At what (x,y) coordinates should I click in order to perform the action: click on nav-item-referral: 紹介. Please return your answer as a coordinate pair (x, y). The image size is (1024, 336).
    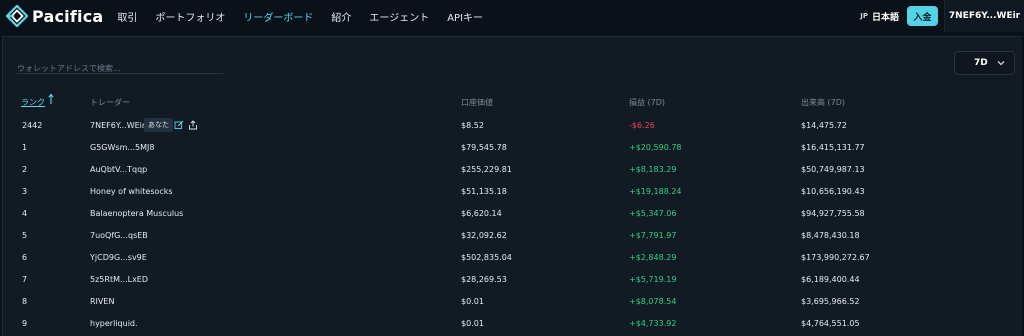
    Looking at the image, I should click on (341, 16).